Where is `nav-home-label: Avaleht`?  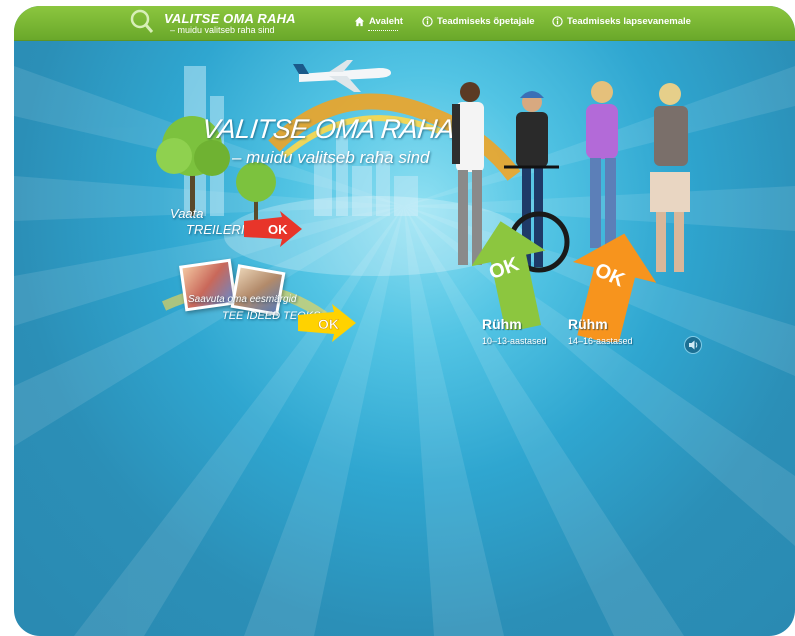
nav-home-label: Avaleht is located at coordinates (386, 21).